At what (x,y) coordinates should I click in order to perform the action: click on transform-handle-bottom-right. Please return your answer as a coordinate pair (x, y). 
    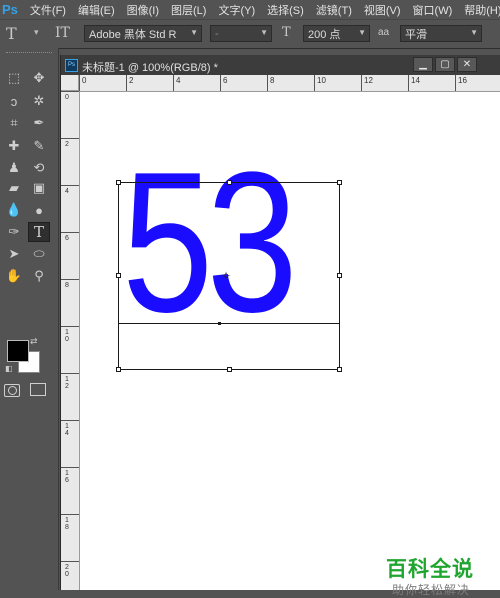
    Looking at the image, I should click on (339, 369).